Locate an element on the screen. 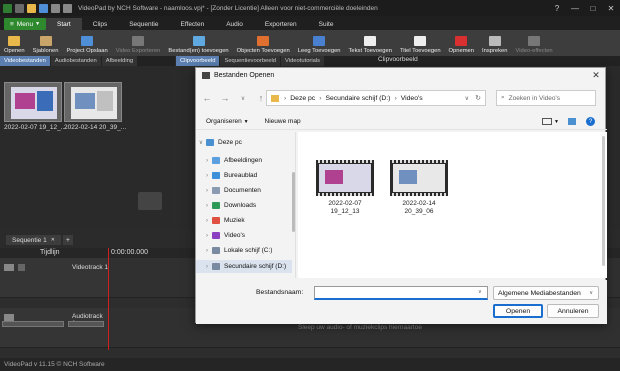  tab-start: Start is located at coordinates (64, 24).